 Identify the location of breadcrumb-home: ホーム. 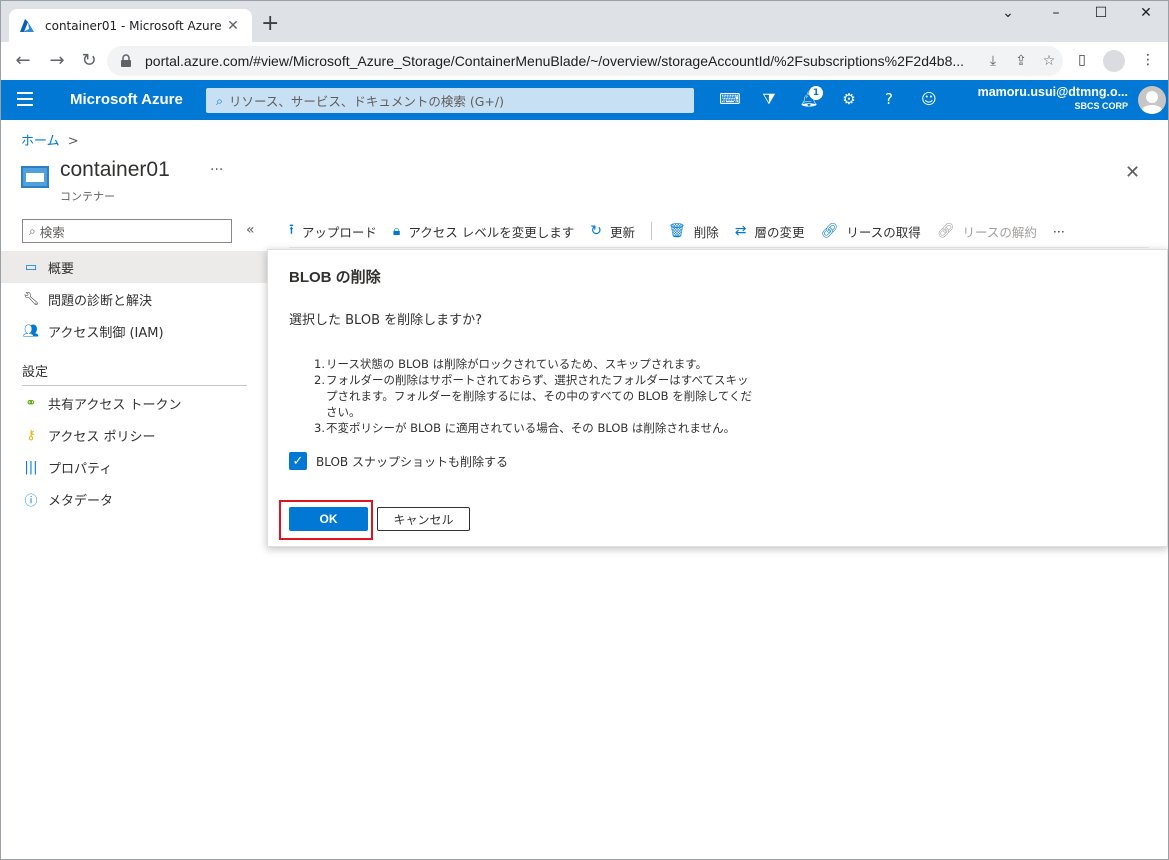
(40, 141).